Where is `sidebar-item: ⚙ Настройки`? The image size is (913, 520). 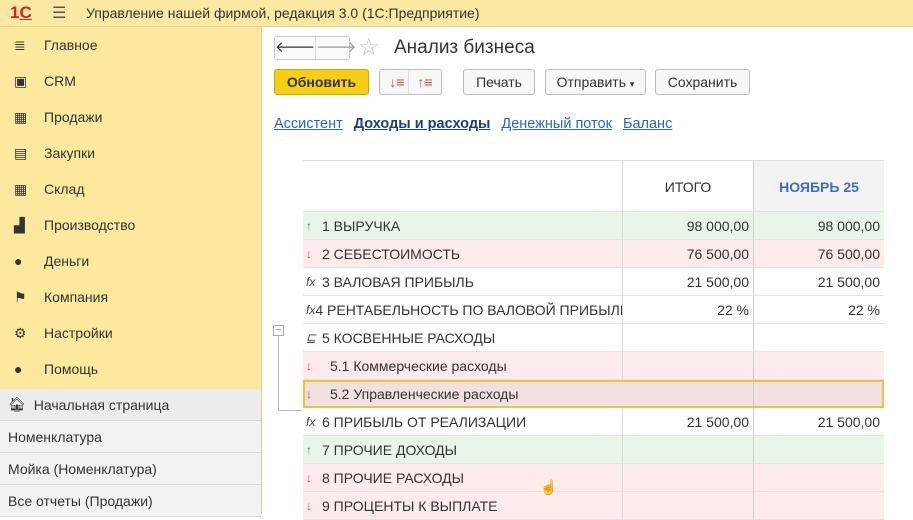
sidebar-item: ⚙ Настройки is located at coordinates (130, 333).